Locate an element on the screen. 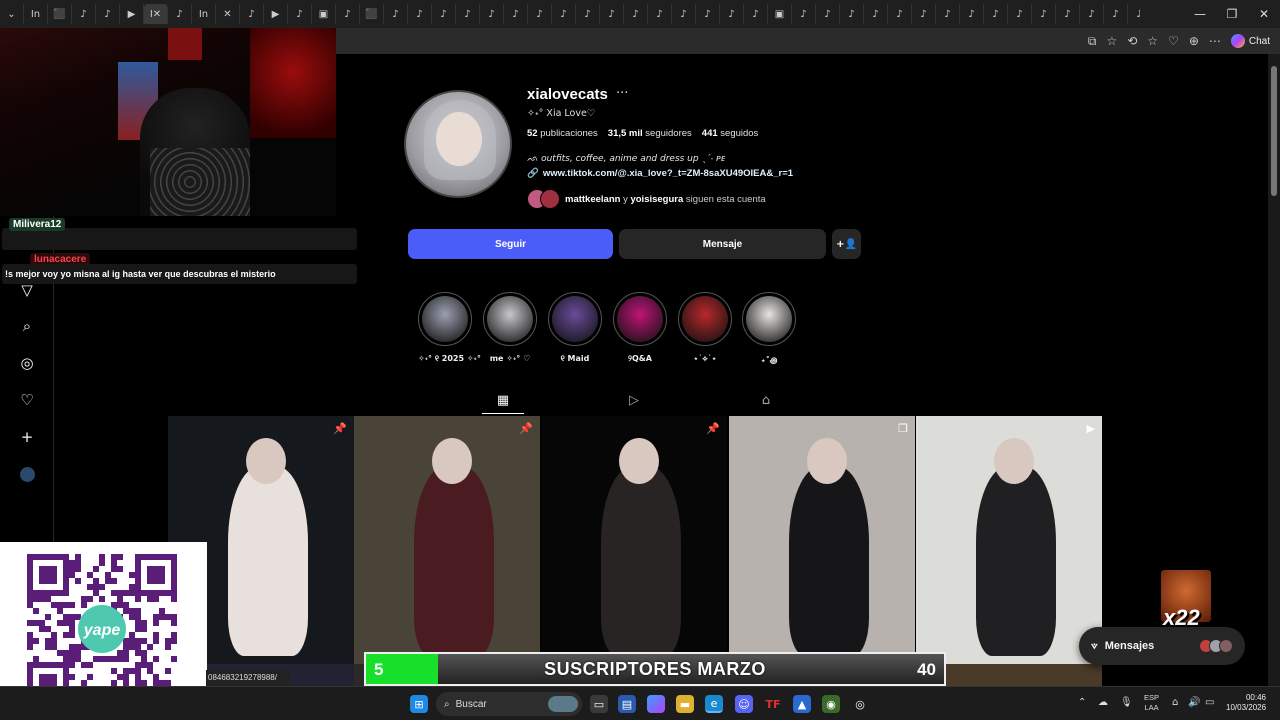 The height and width of the screenshot is (720, 1280). onedrive-icon: ☁ is located at coordinates (1103, 702).